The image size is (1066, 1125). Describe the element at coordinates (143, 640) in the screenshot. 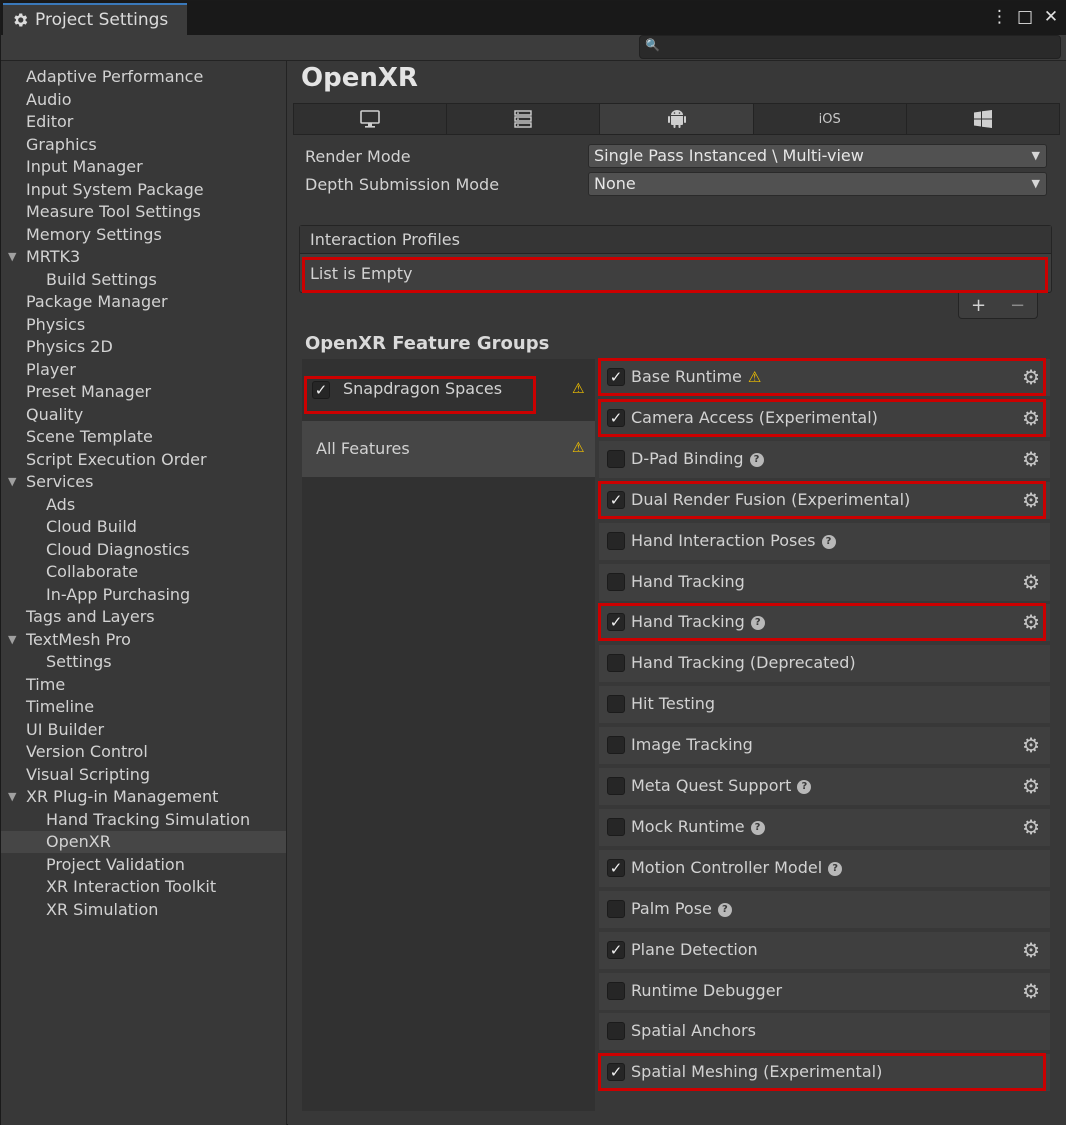

I see `sidebar-item-textmesh-pro: ▼ TextMesh Pro` at that location.